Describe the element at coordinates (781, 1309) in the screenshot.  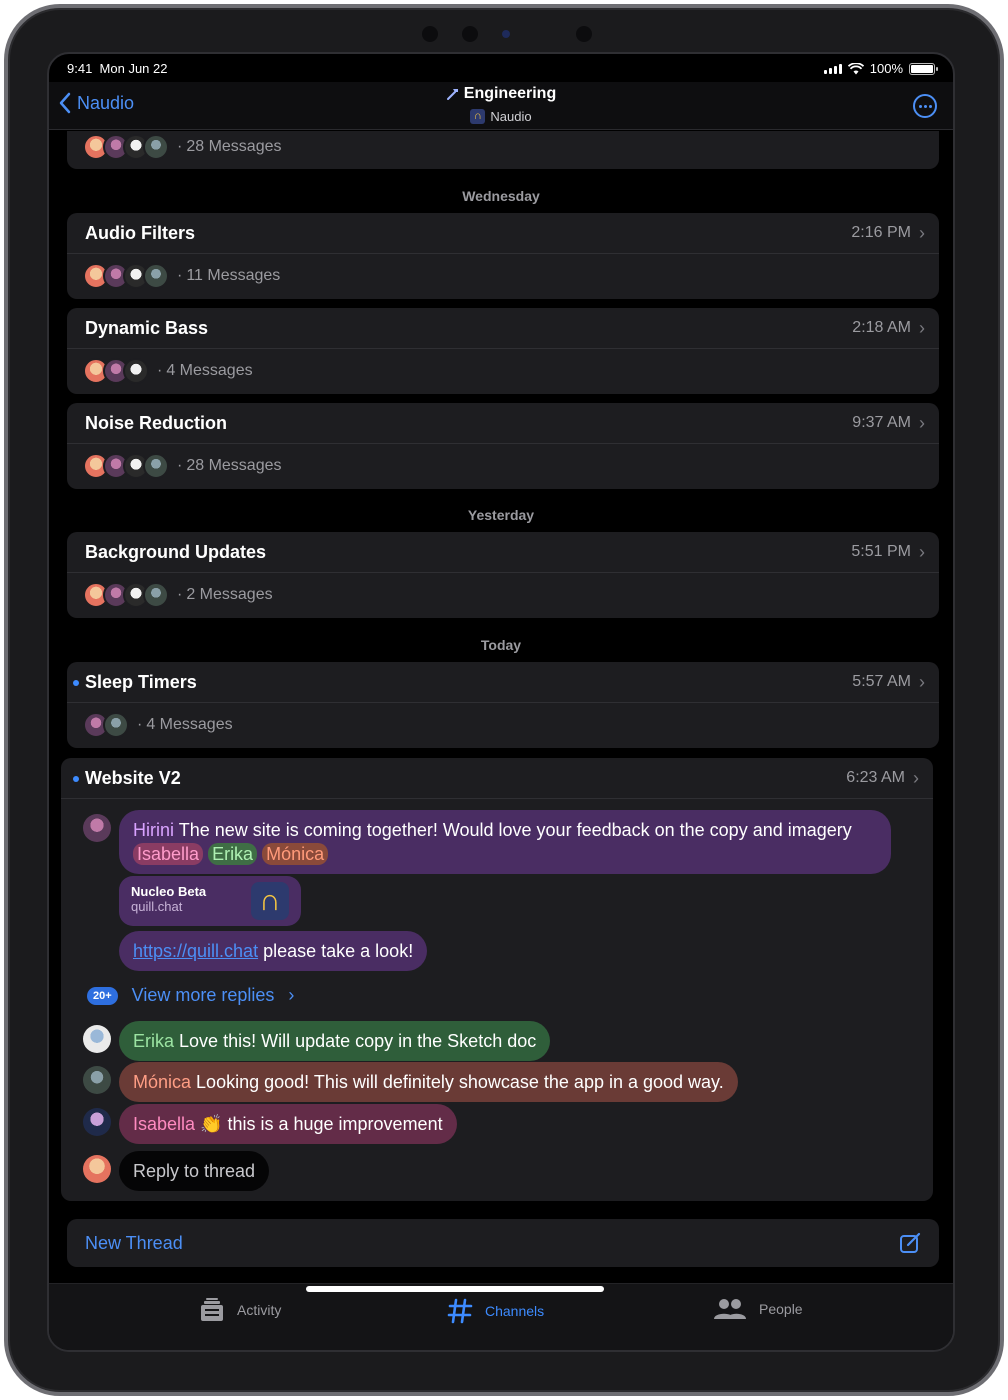
I see `tab-people-label: People` at that location.